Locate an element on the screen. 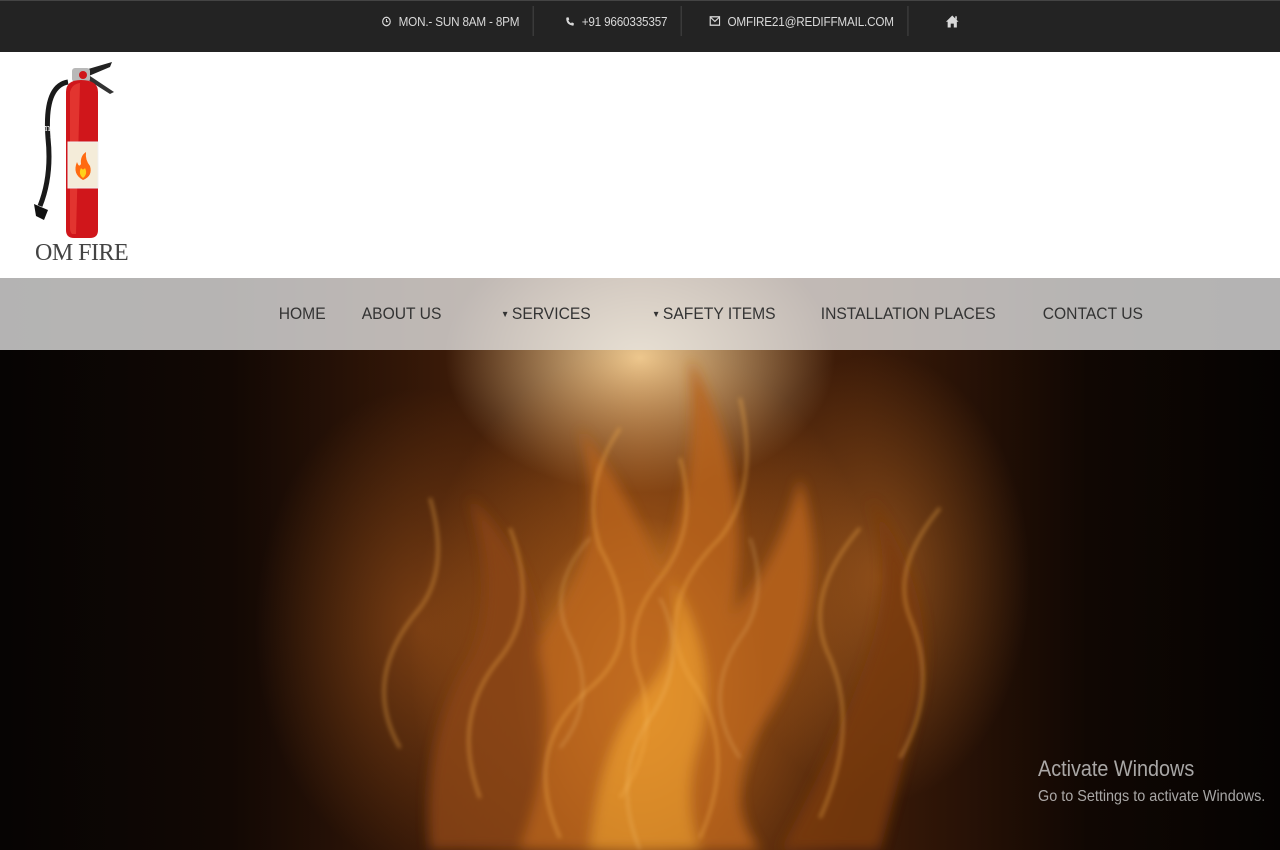  nav-about-us-label: ABOUT US is located at coordinates (402, 314).